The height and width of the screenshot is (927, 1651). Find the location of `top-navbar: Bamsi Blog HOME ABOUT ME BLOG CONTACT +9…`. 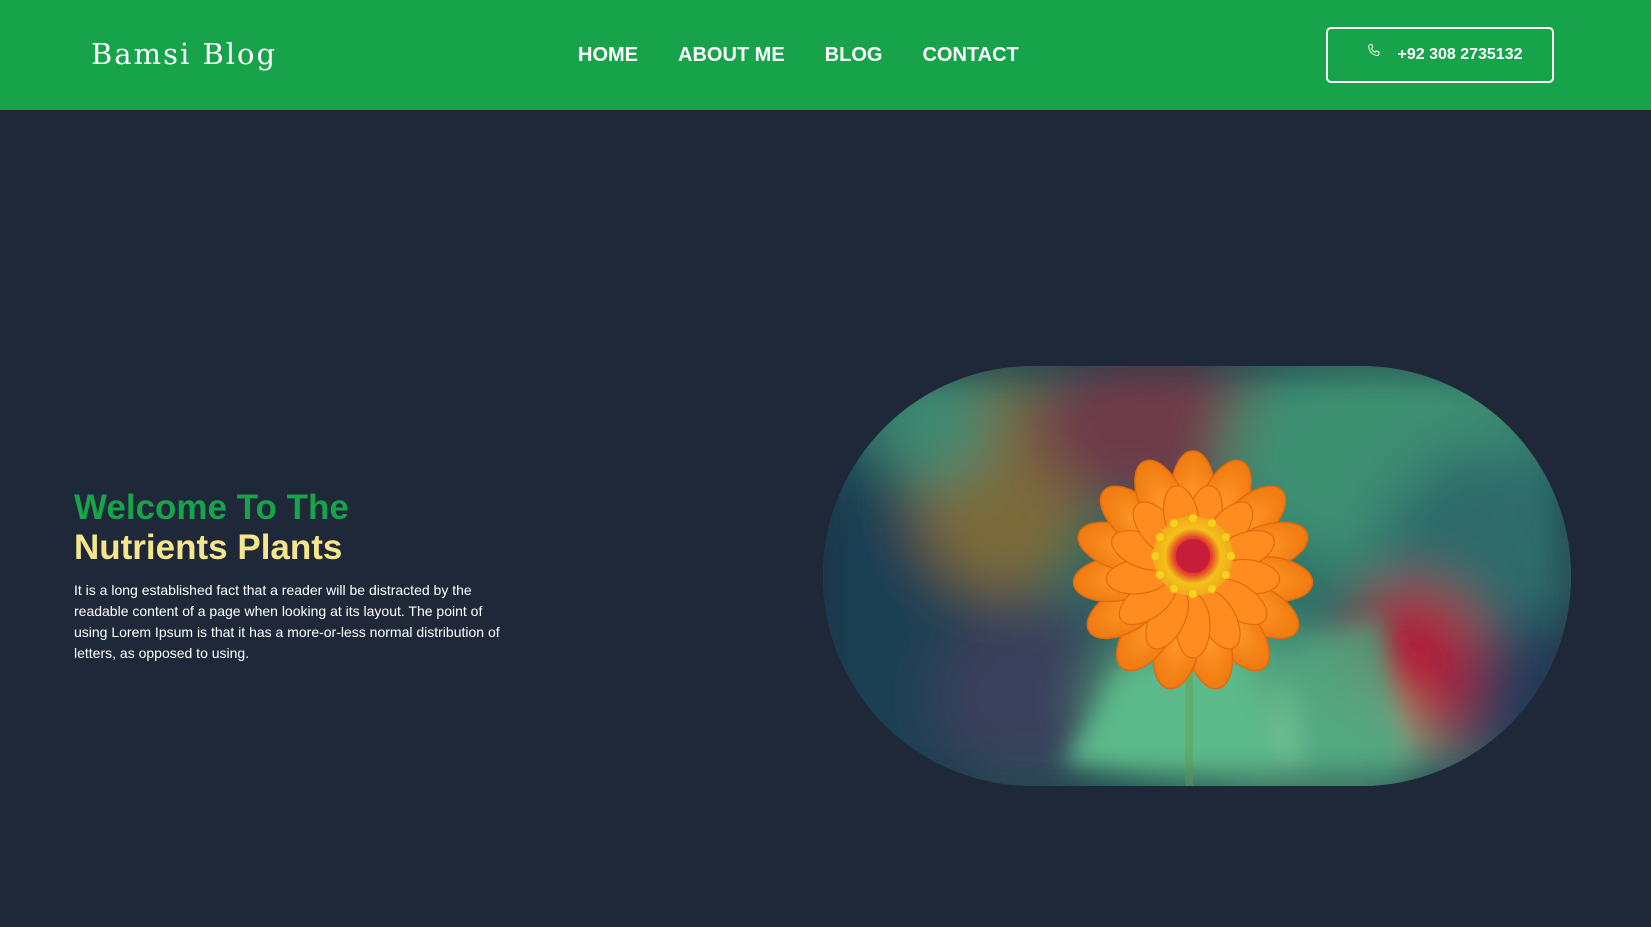

top-navbar: Bamsi Blog HOME ABOUT ME BLOG CONTACT +9… is located at coordinates (825, 55).